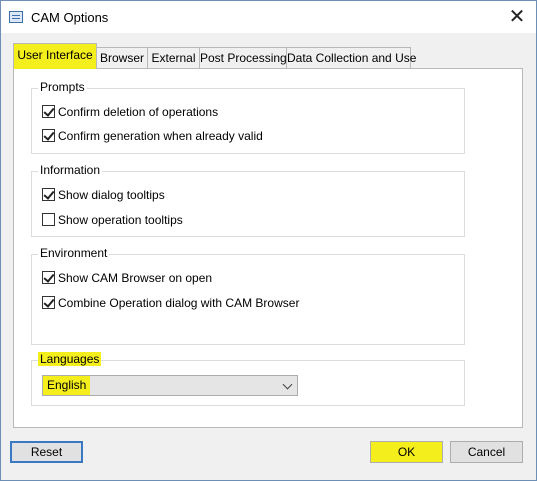 The height and width of the screenshot is (481, 537). Describe the element at coordinates (46, 452) in the screenshot. I see `reset-button: Reset` at that location.